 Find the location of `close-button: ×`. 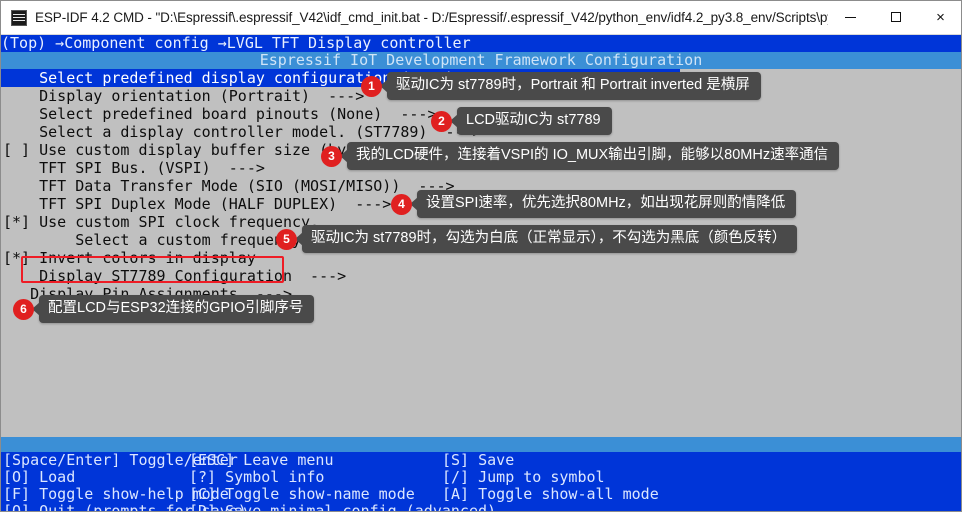

close-button: × is located at coordinates (939, 17).